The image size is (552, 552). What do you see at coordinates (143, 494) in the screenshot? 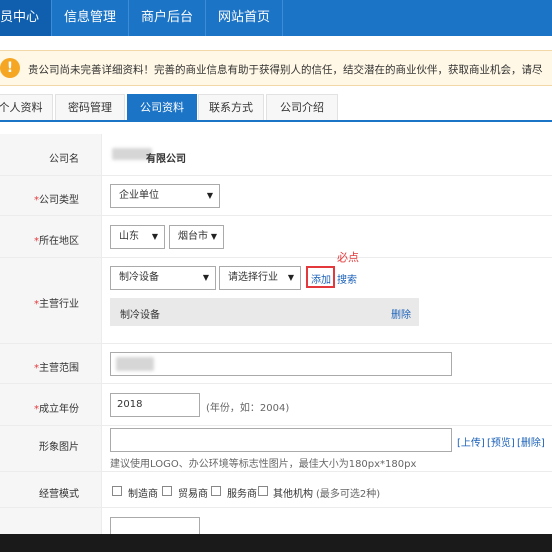
I see `option-manufacturer-label: 制造商` at bounding box center [143, 494].